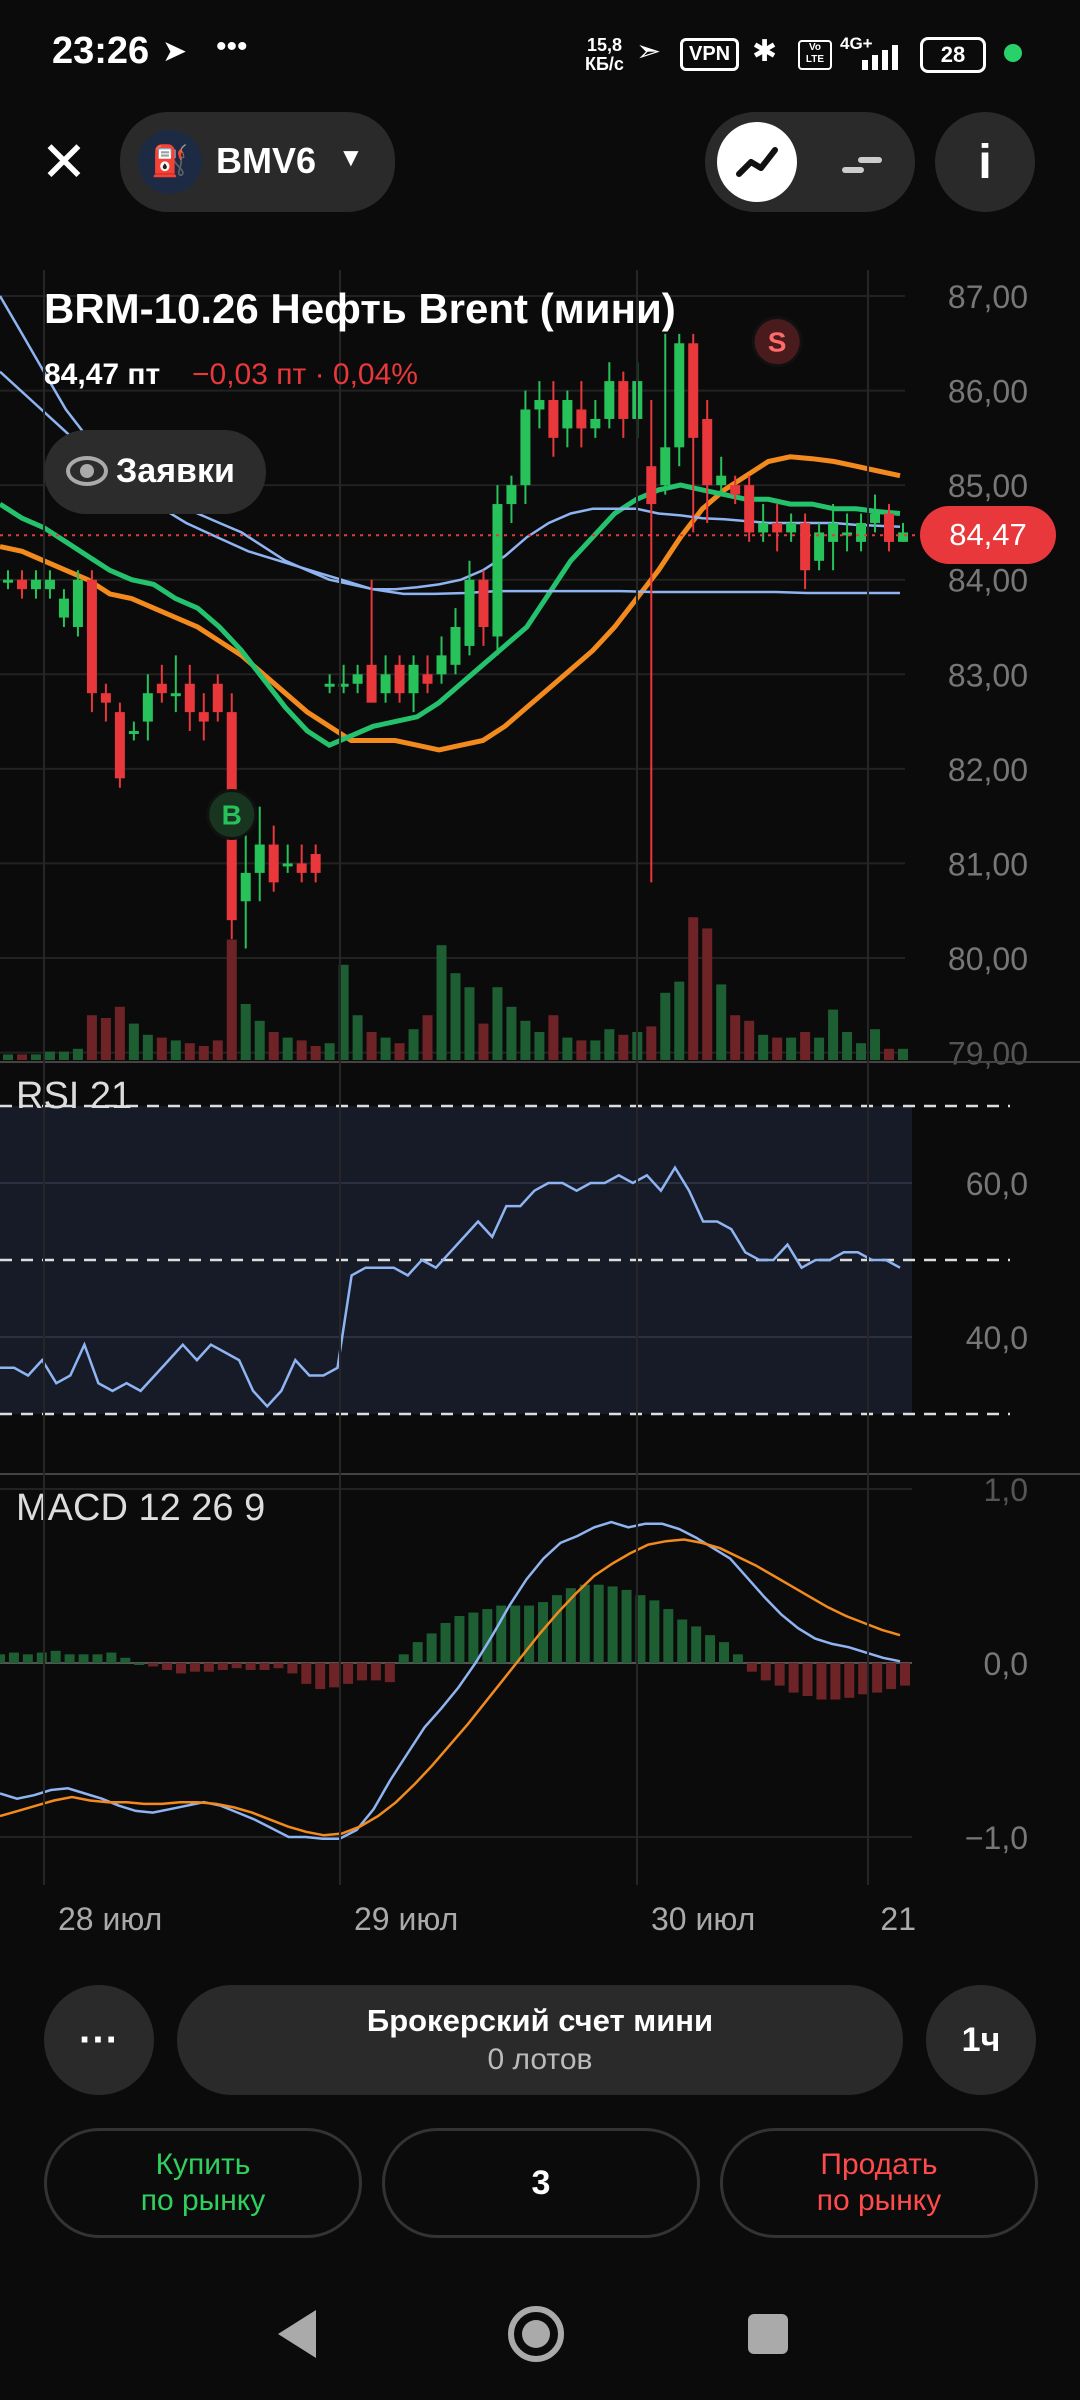  Describe the element at coordinates (757, 162) in the screenshot. I see `line-chart-button` at that location.